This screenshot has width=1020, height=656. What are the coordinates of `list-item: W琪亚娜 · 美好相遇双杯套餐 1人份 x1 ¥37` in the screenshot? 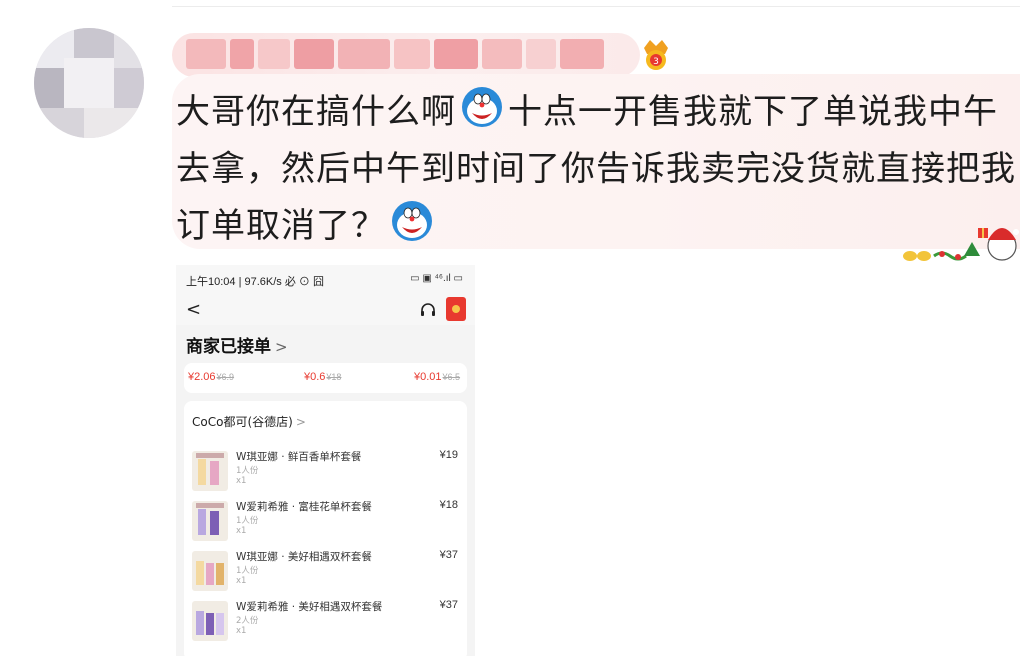 It's located at (327, 574).